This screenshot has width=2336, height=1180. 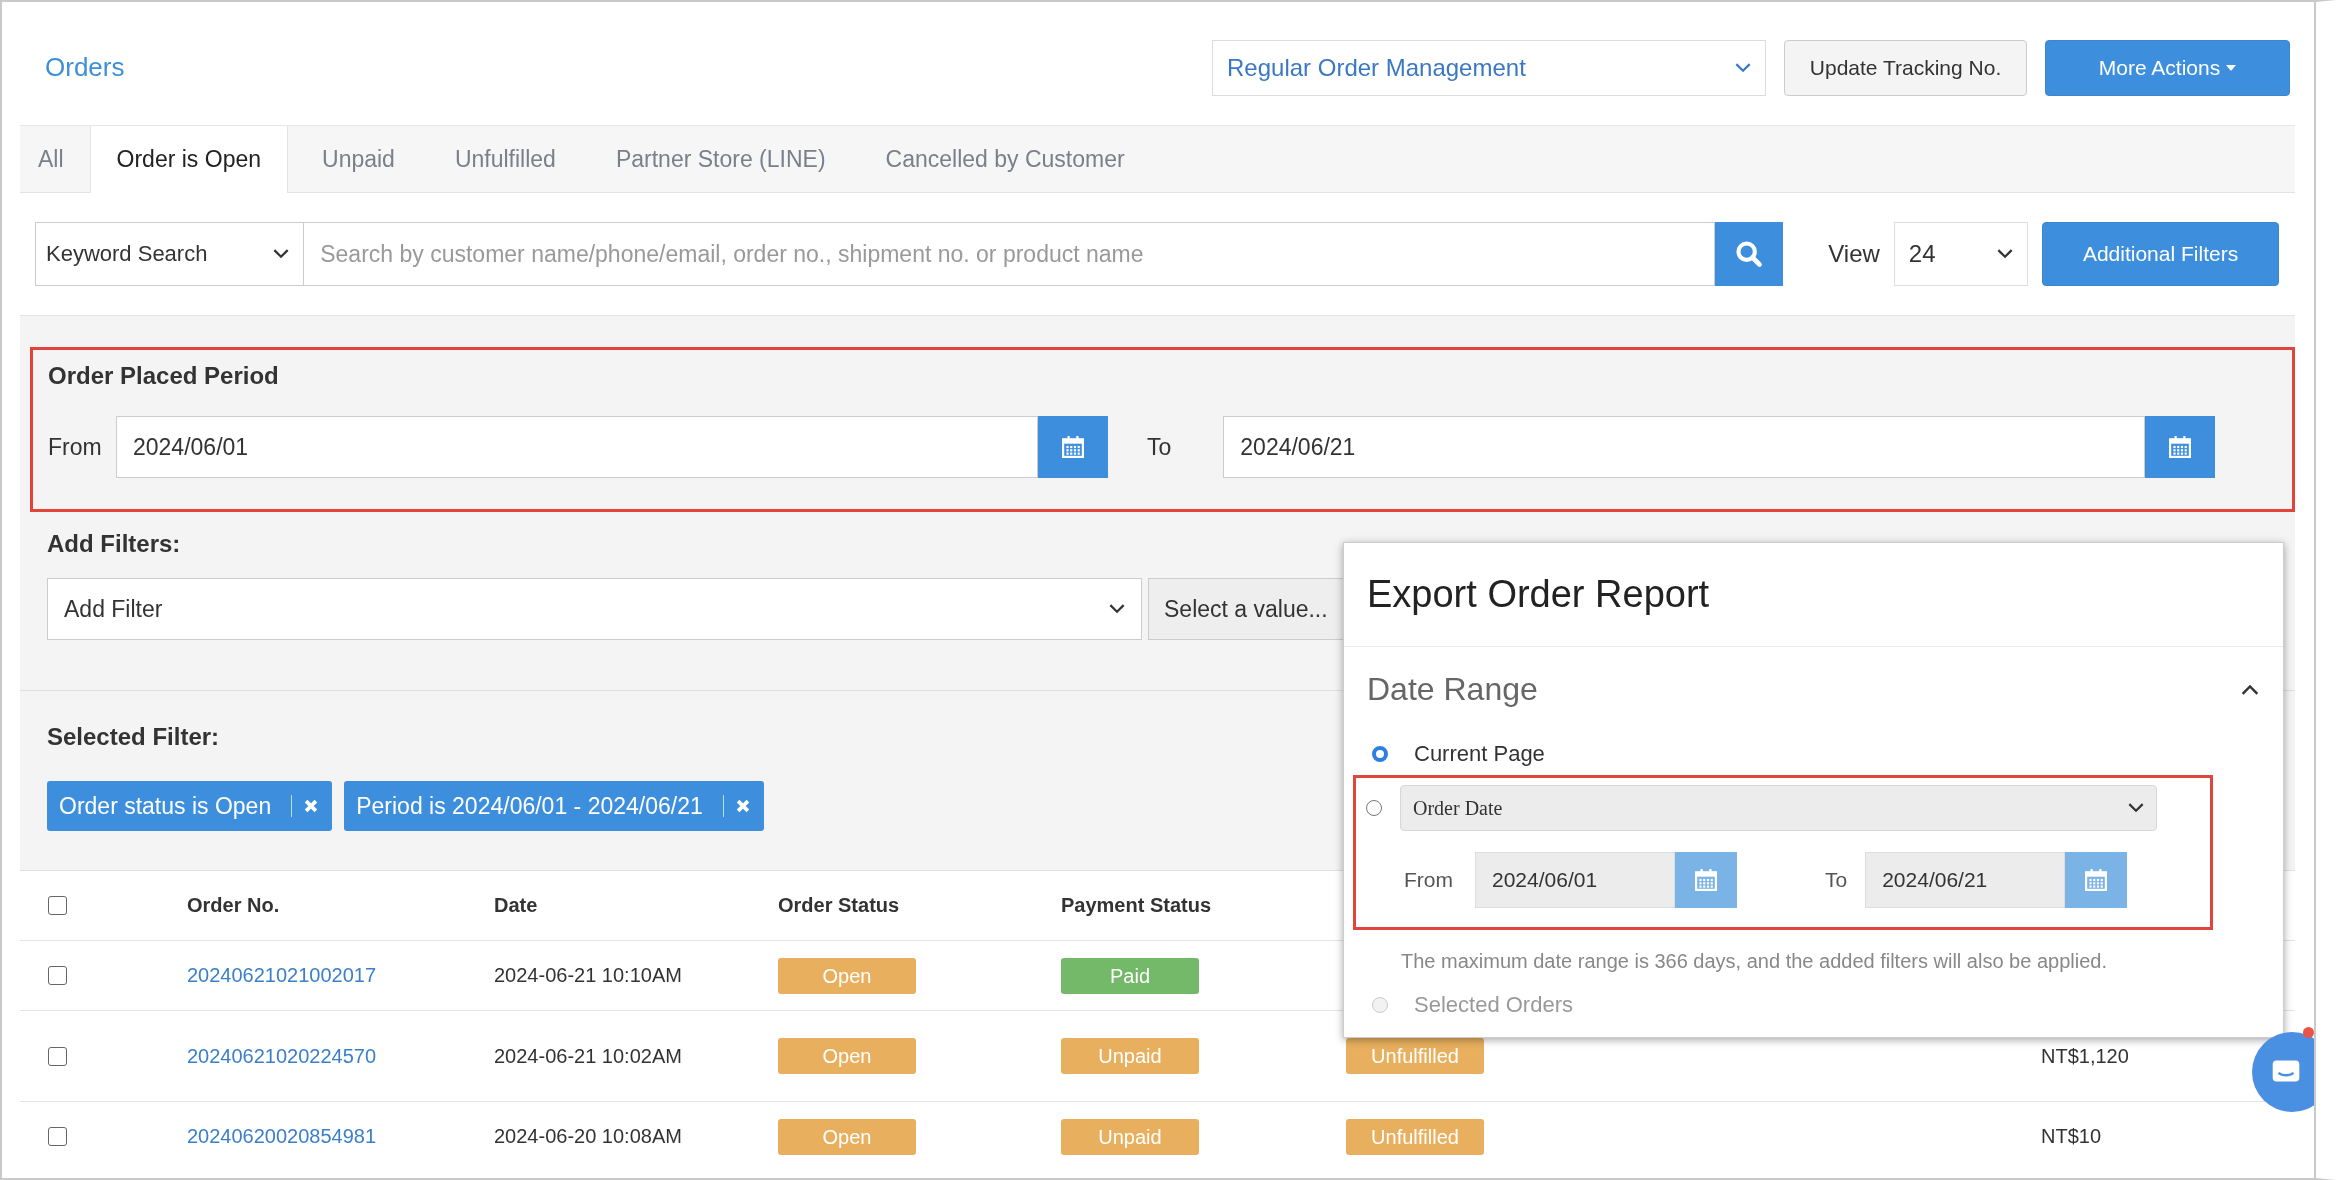 I want to click on chip-label: Period is 2024/06/01 - 2024/06/21, so click(x=529, y=806).